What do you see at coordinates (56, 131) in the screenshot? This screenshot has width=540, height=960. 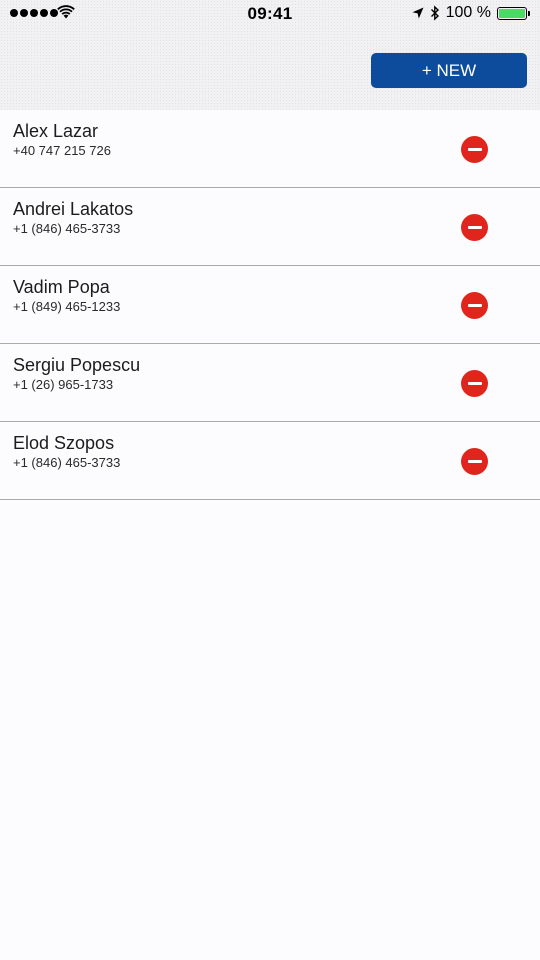 I see `contact-name: Alex Lazar` at bounding box center [56, 131].